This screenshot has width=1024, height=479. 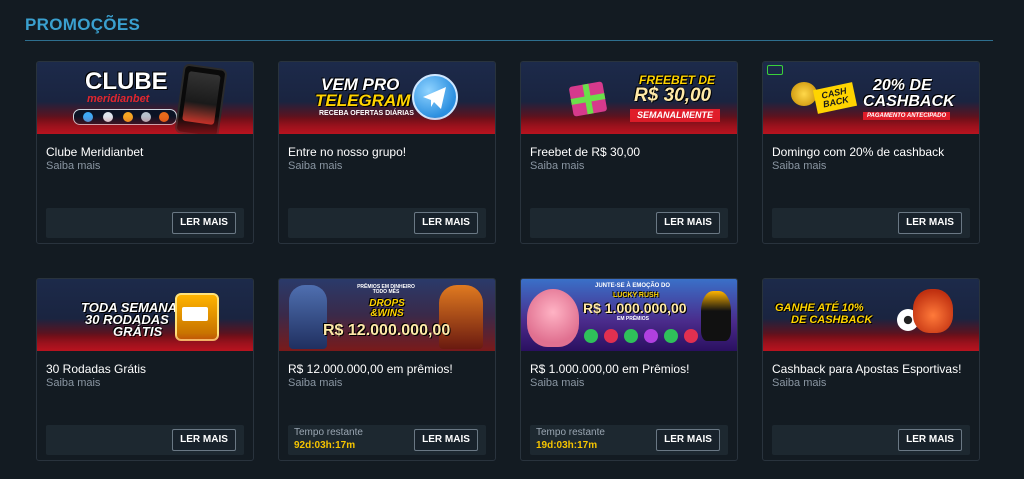 What do you see at coordinates (635, 308) in the screenshot?
I see `banner-amount: R$ 1.000.000,00` at bounding box center [635, 308].